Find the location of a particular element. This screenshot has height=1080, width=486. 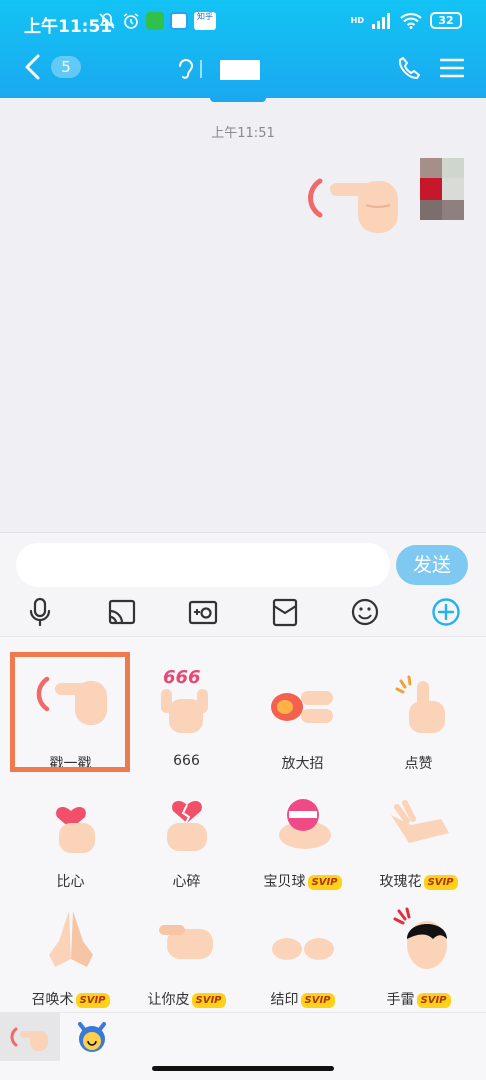

poke-emoji-message is located at coordinates (354, 200).